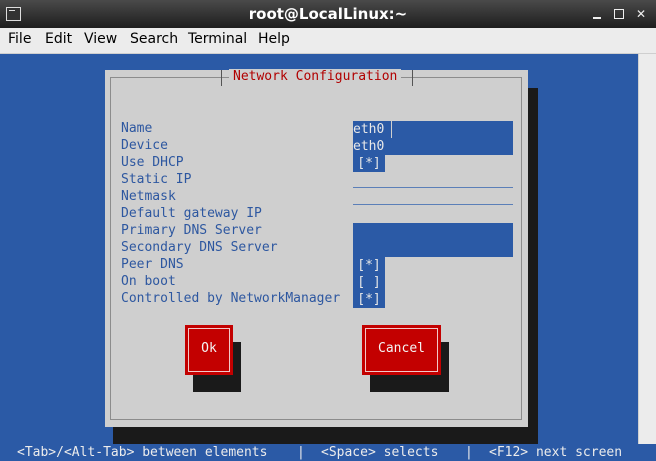  Describe the element at coordinates (100, 39) in the screenshot. I see `menu-view: View` at that location.